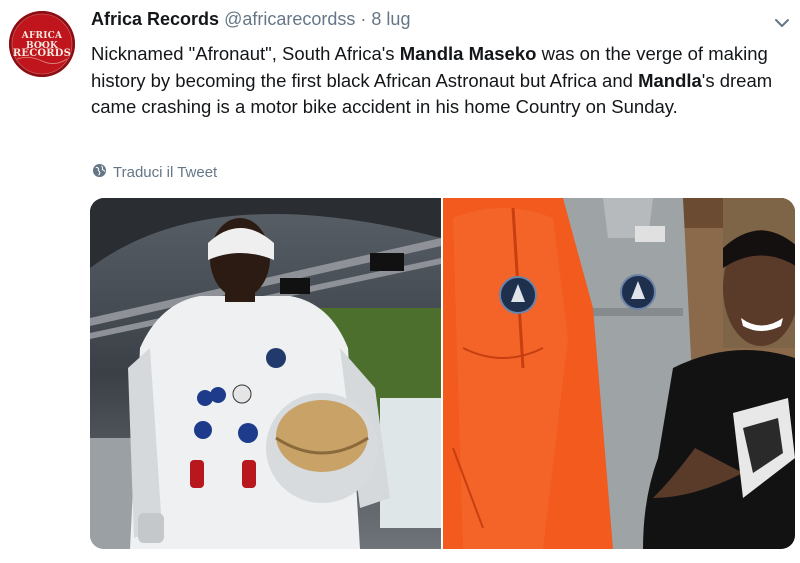  What do you see at coordinates (42, 44) in the screenshot?
I see `author-avatar: AFRICA BOOK & RECORDS` at bounding box center [42, 44].